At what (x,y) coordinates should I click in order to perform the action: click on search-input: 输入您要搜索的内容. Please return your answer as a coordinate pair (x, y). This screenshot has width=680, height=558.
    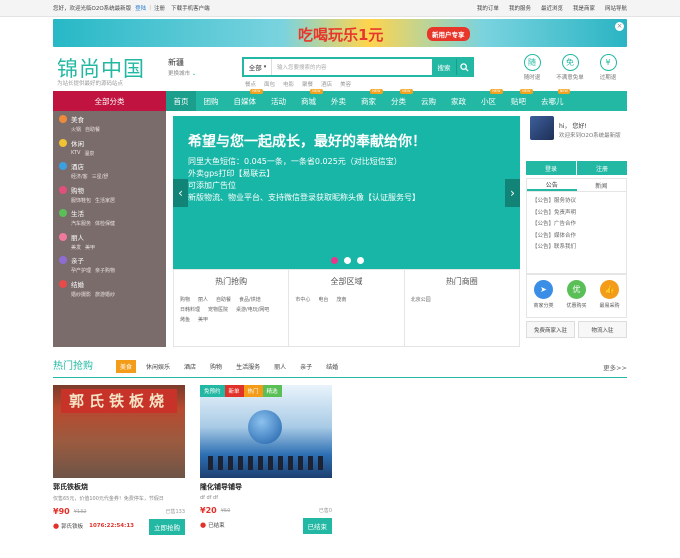
    Looking at the image, I should click on (352, 67).